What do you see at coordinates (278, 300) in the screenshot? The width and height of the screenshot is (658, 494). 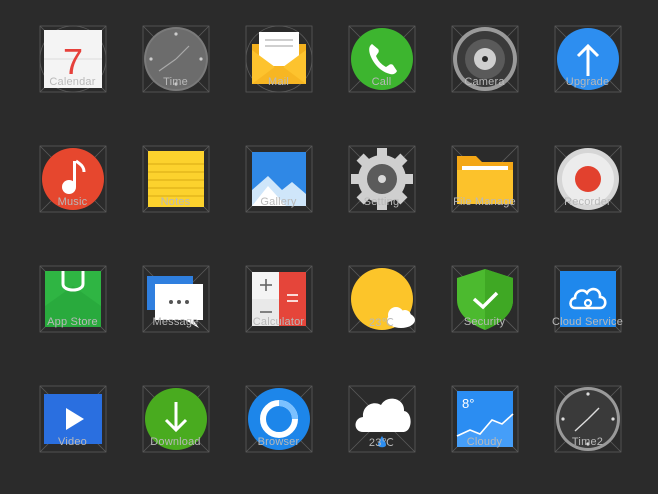 I see `app-calculator: Calculator` at bounding box center [278, 300].